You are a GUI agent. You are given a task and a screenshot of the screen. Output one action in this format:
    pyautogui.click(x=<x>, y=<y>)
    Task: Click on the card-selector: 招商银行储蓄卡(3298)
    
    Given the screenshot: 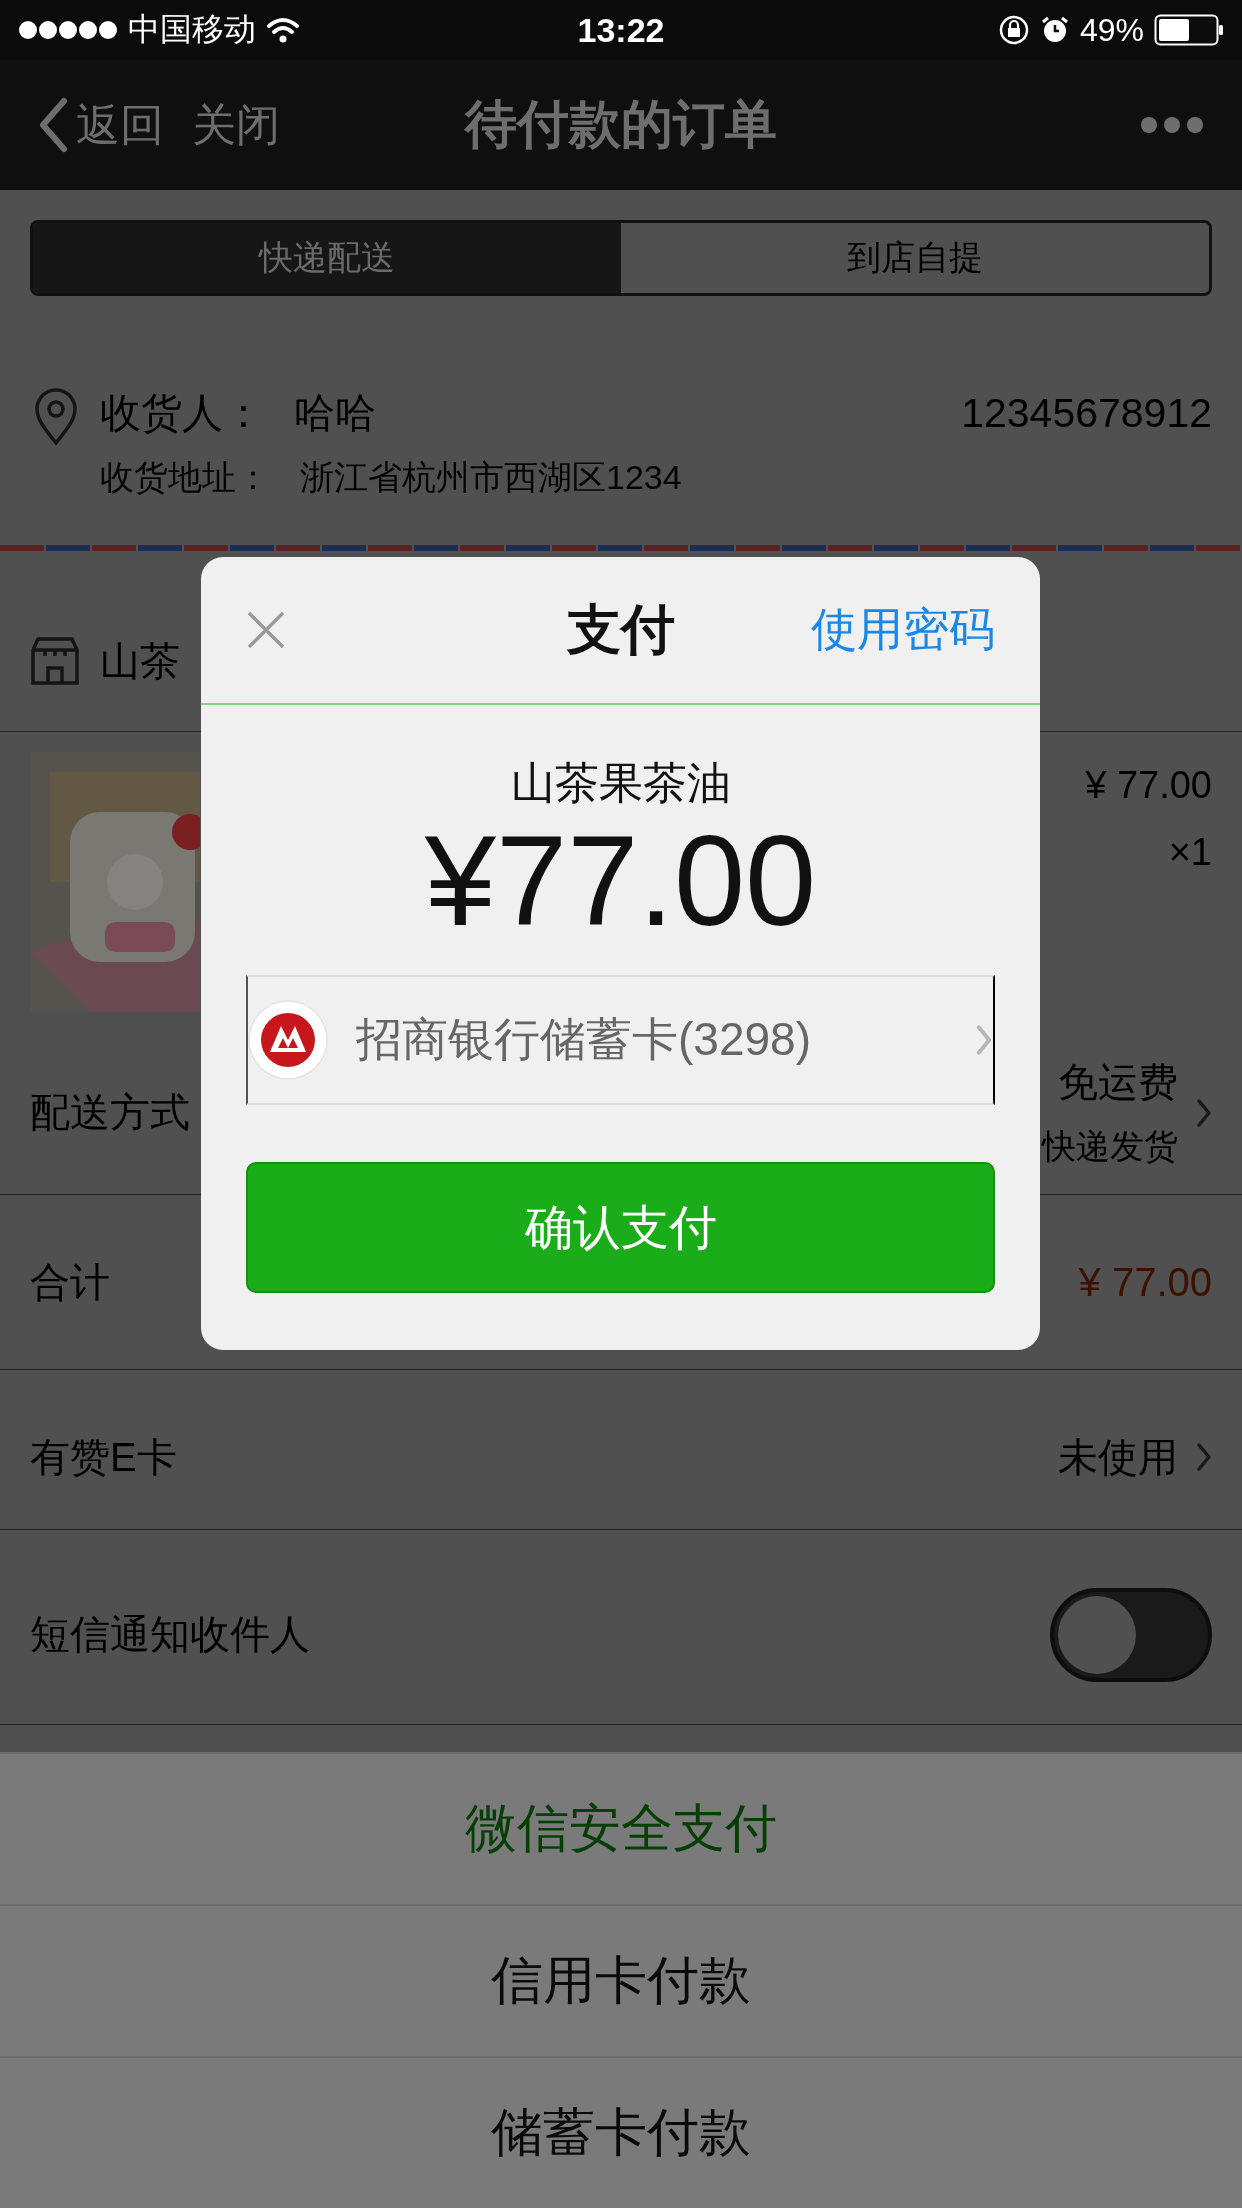 What is the action you would take?
    pyautogui.click(x=620, y=1040)
    